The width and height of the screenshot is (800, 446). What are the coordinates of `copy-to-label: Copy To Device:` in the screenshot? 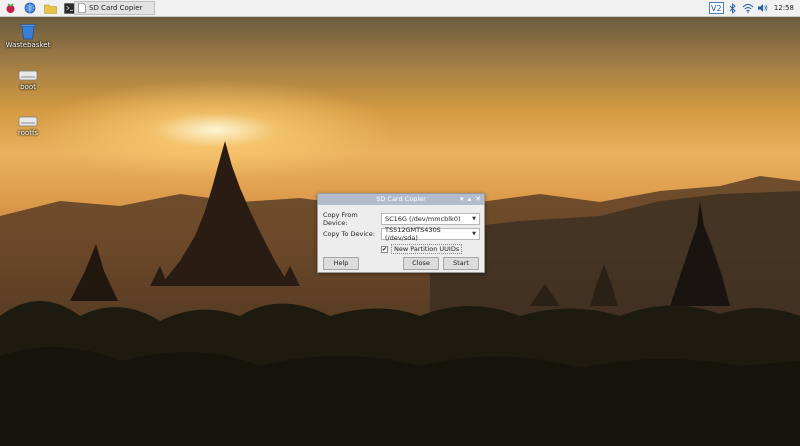 It's located at (349, 234).